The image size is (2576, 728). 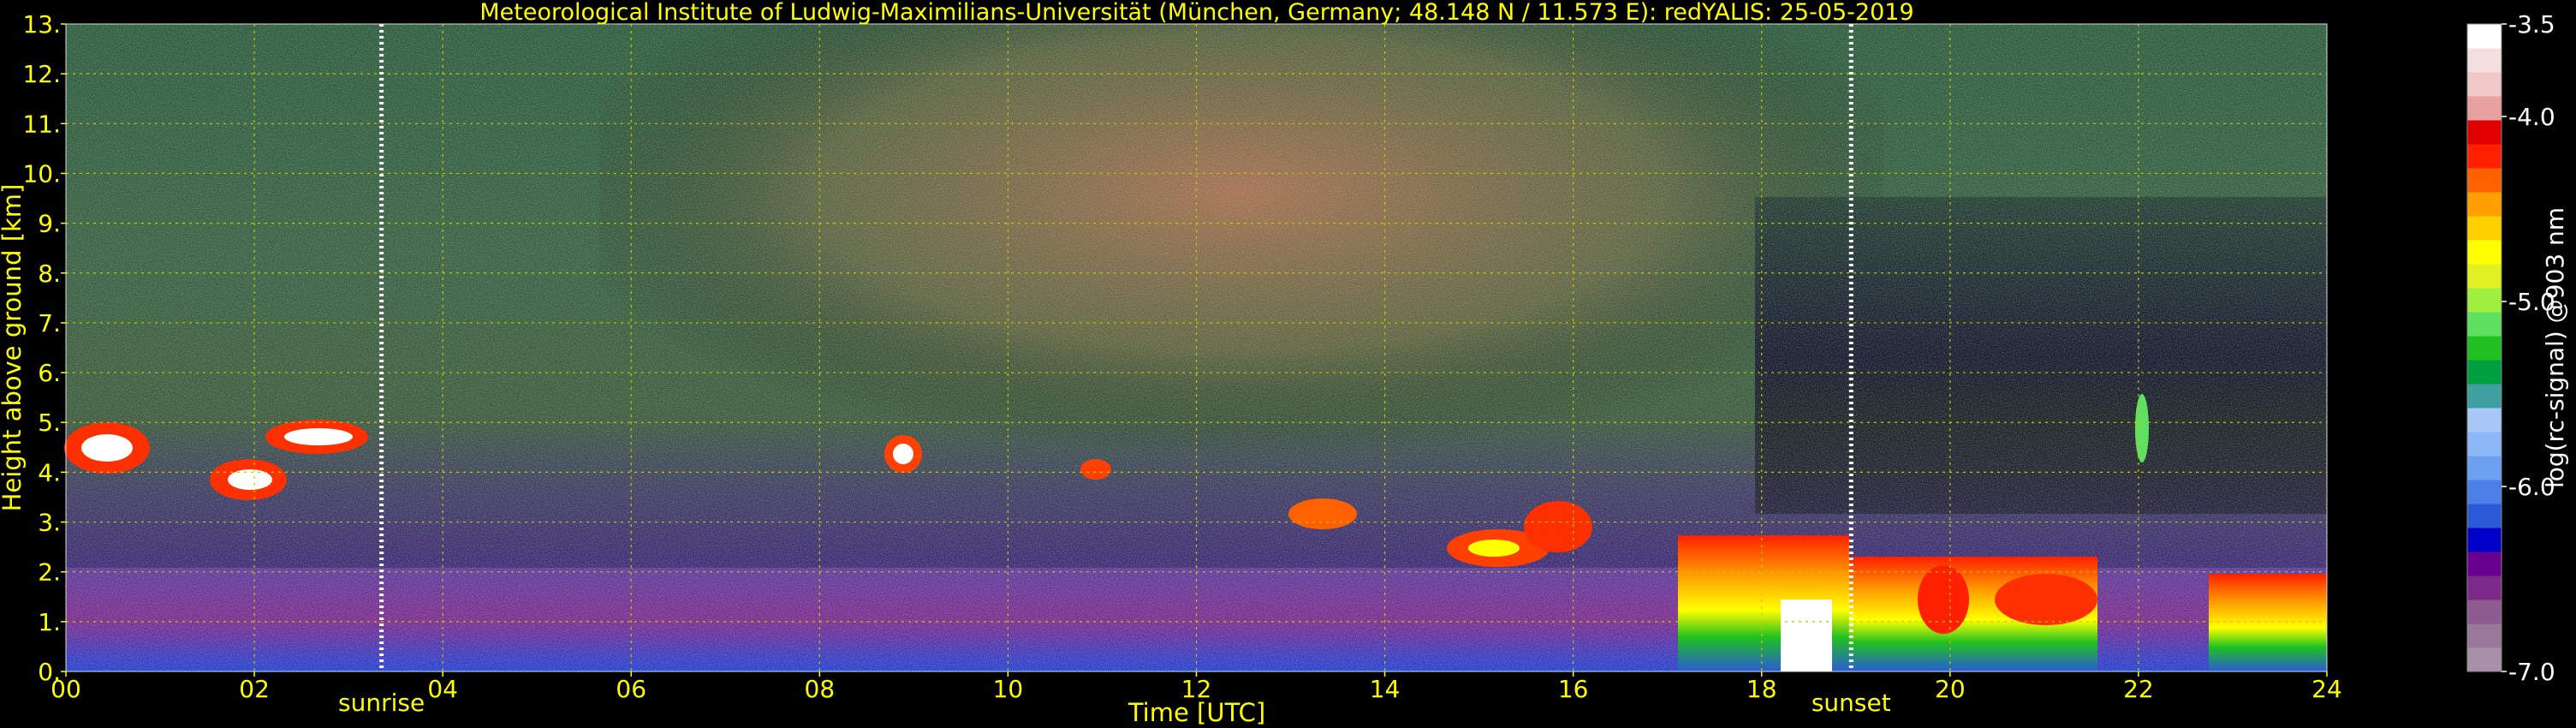 What do you see at coordinates (2555, 348) in the screenshot?
I see `colorbar-label: log(rc-signal) @903 nm` at bounding box center [2555, 348].